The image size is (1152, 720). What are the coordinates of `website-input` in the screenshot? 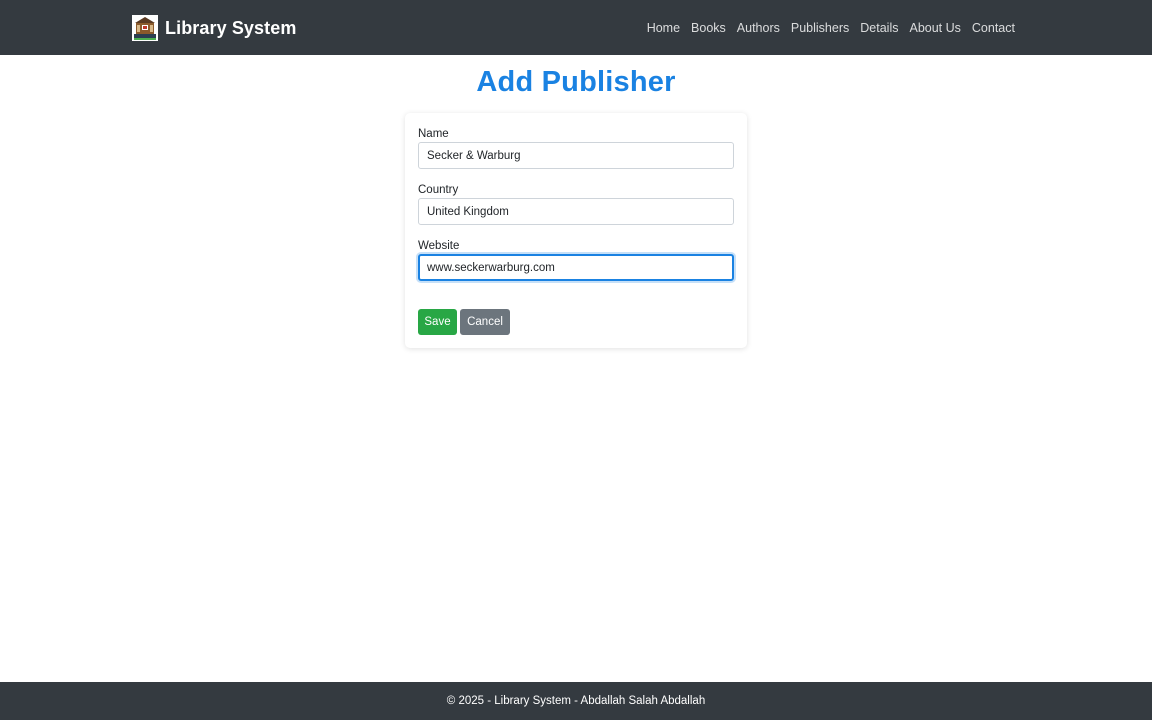 It's located at (576, 267).